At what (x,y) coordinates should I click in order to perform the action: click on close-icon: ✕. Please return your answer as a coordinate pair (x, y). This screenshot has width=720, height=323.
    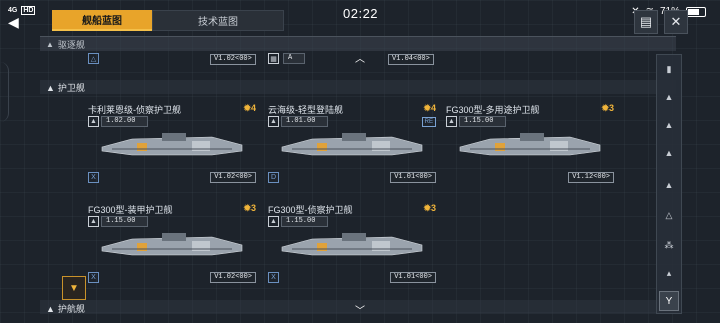
    Looking at the image, I should click on (676, 22).